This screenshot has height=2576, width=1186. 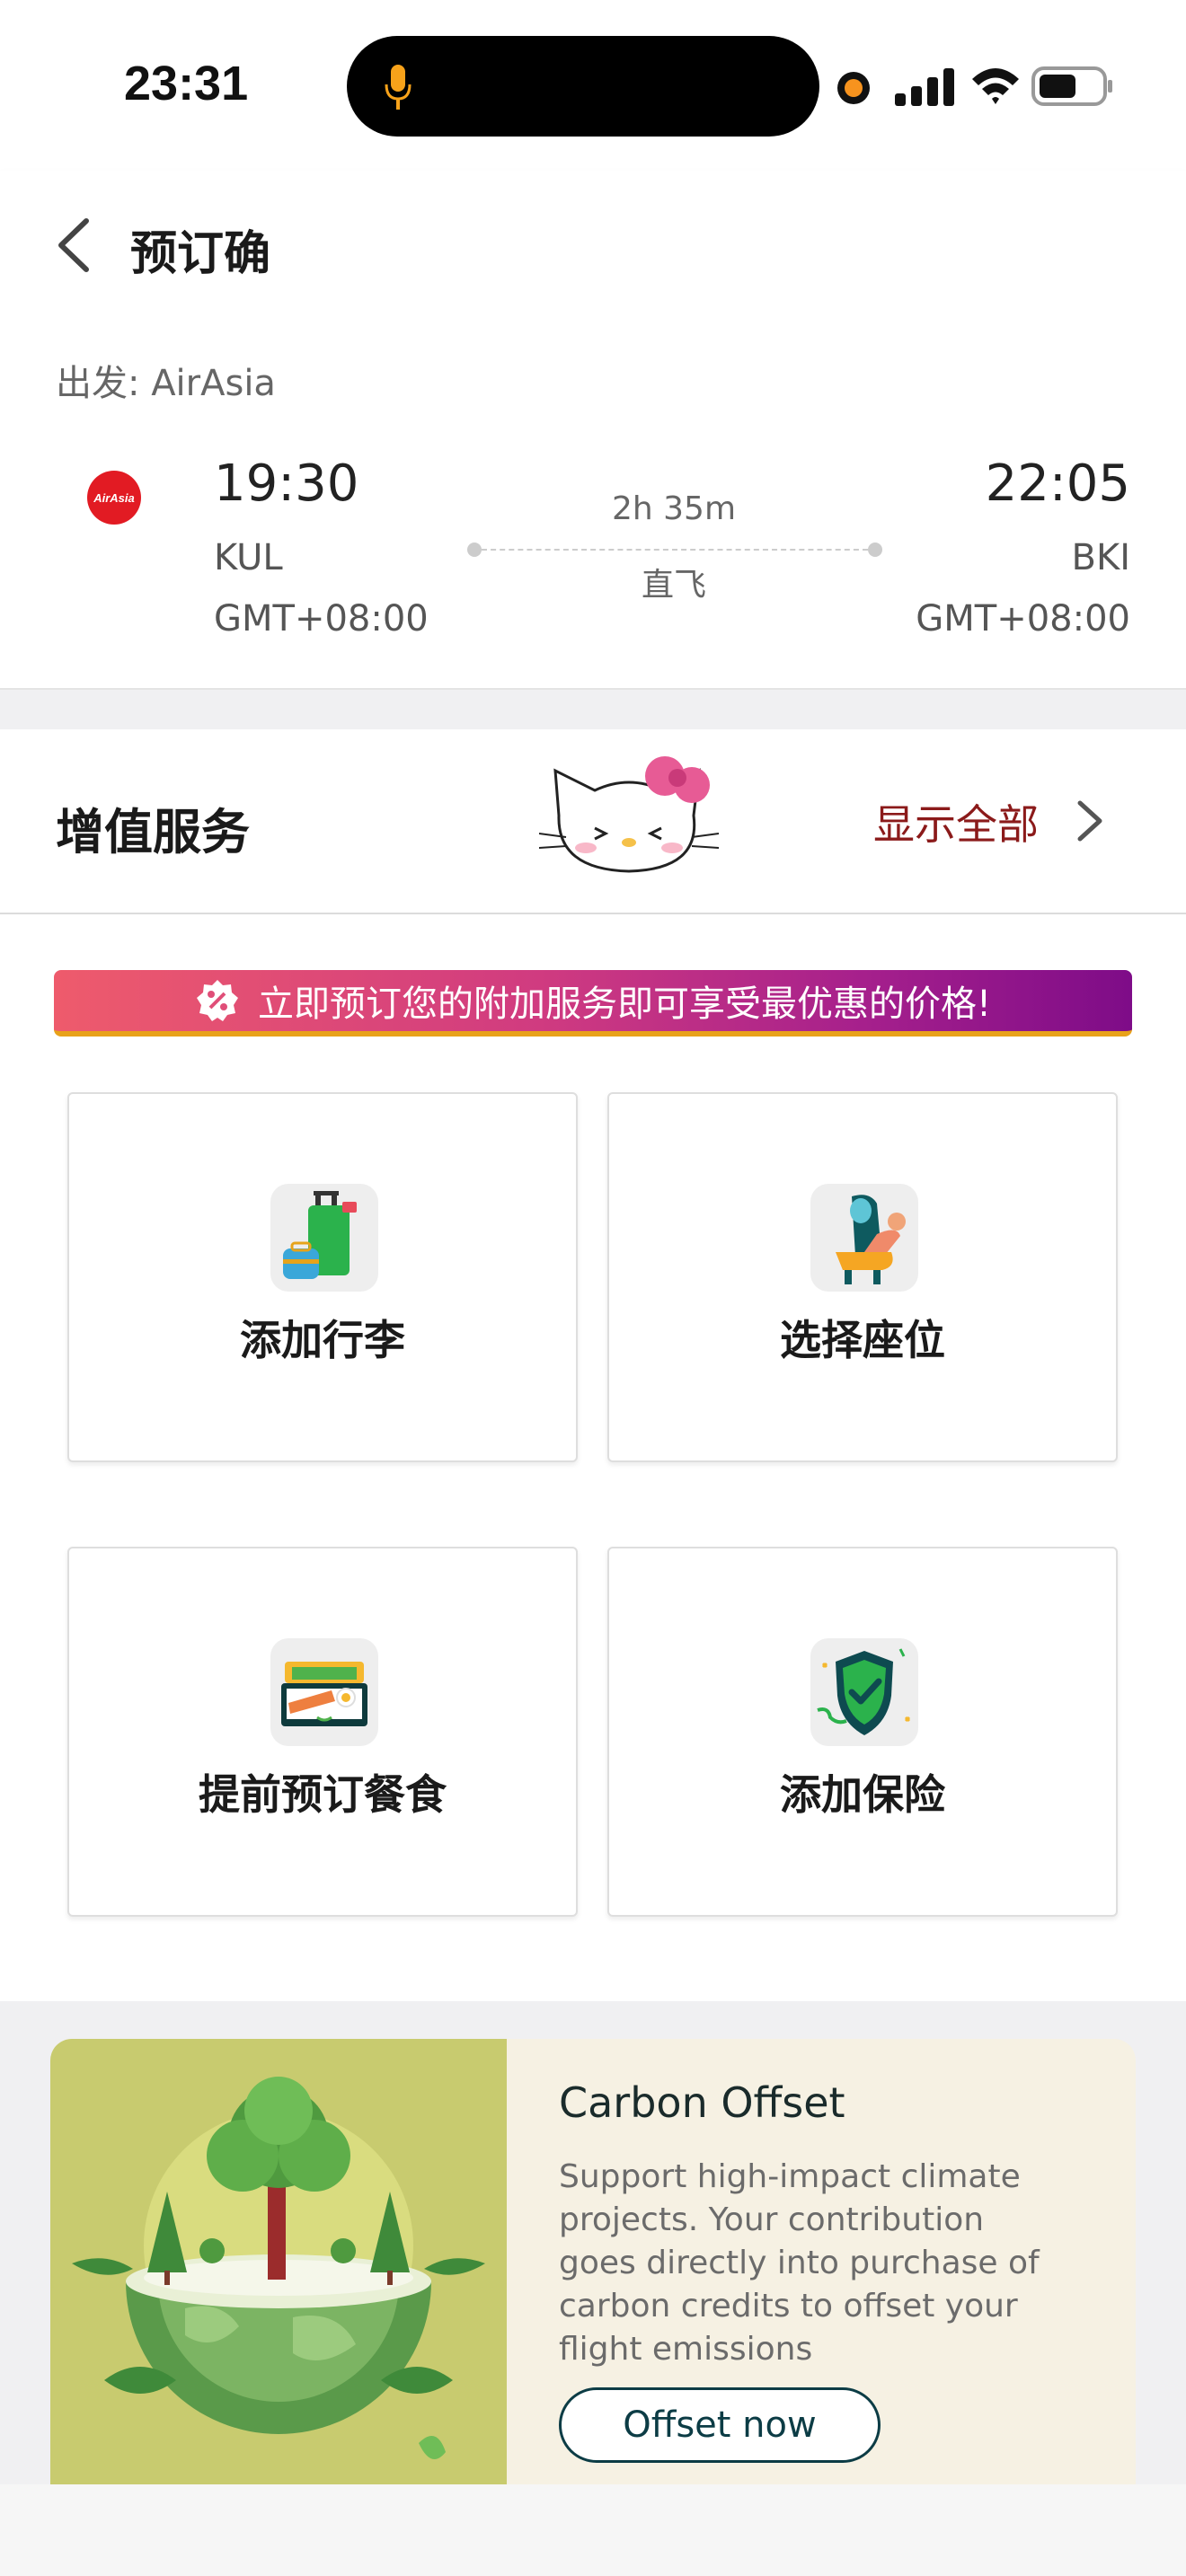 What do you see at coordinates (853, 88) in the screenshot?
I see `recording-dot-icon` at bounding box center [853, 88].